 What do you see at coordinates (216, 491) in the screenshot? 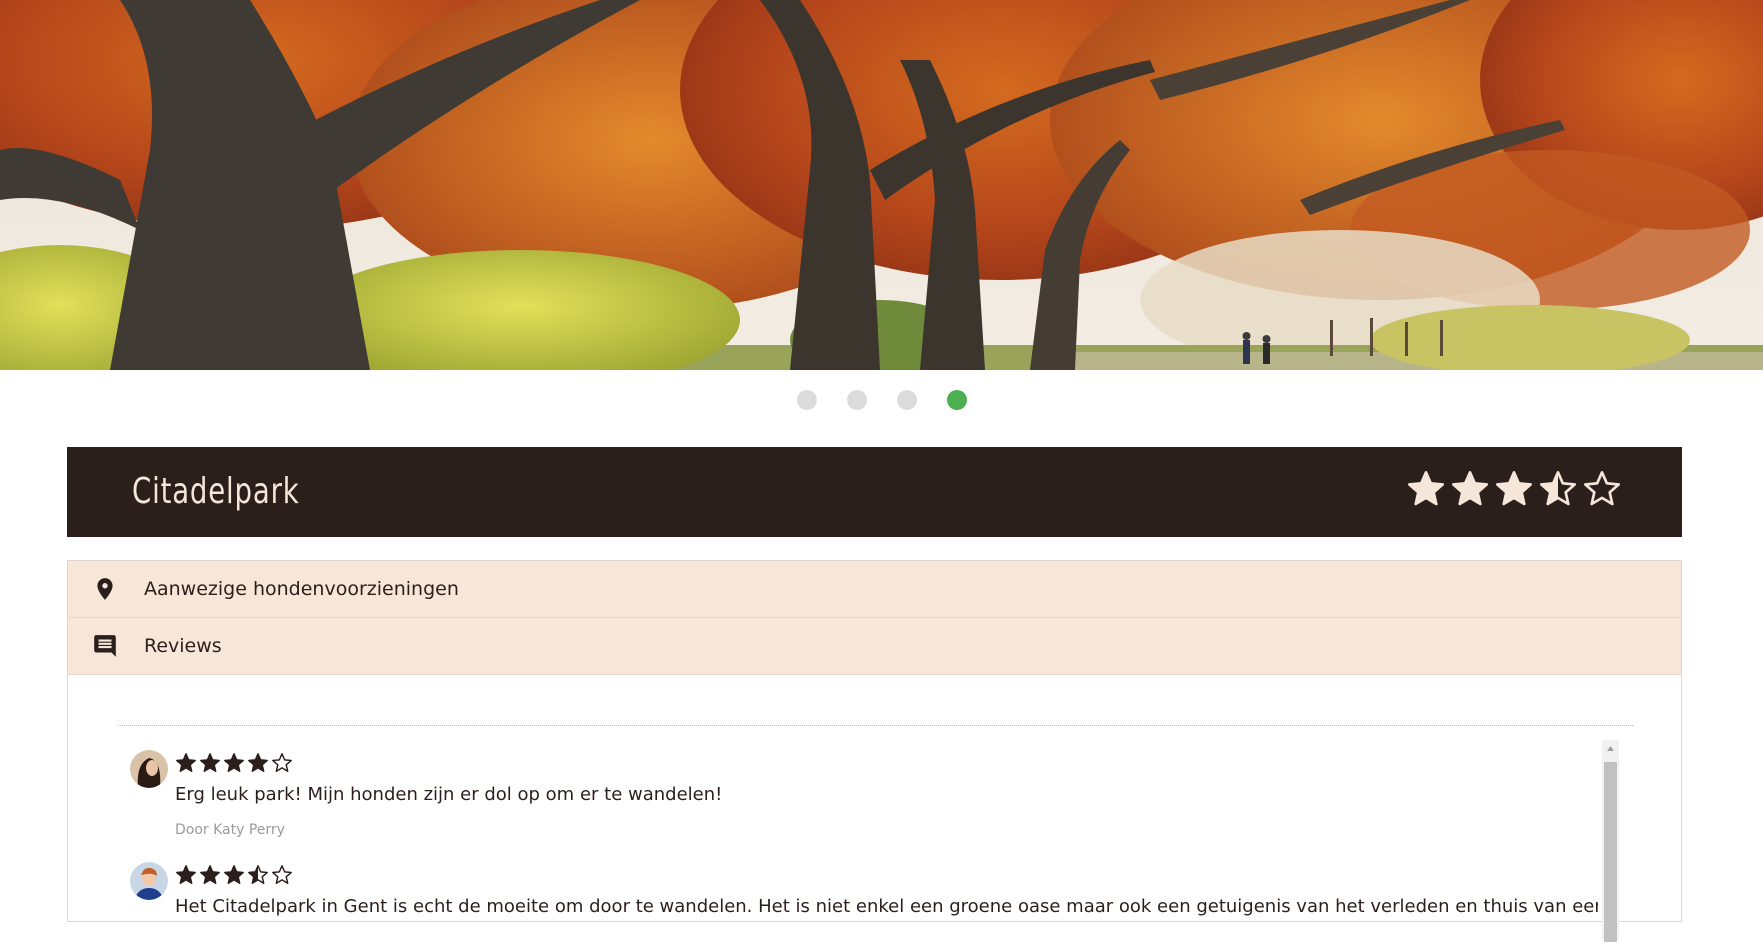
I see `park-title: Citadelpark` at bounding box center [216, 491].